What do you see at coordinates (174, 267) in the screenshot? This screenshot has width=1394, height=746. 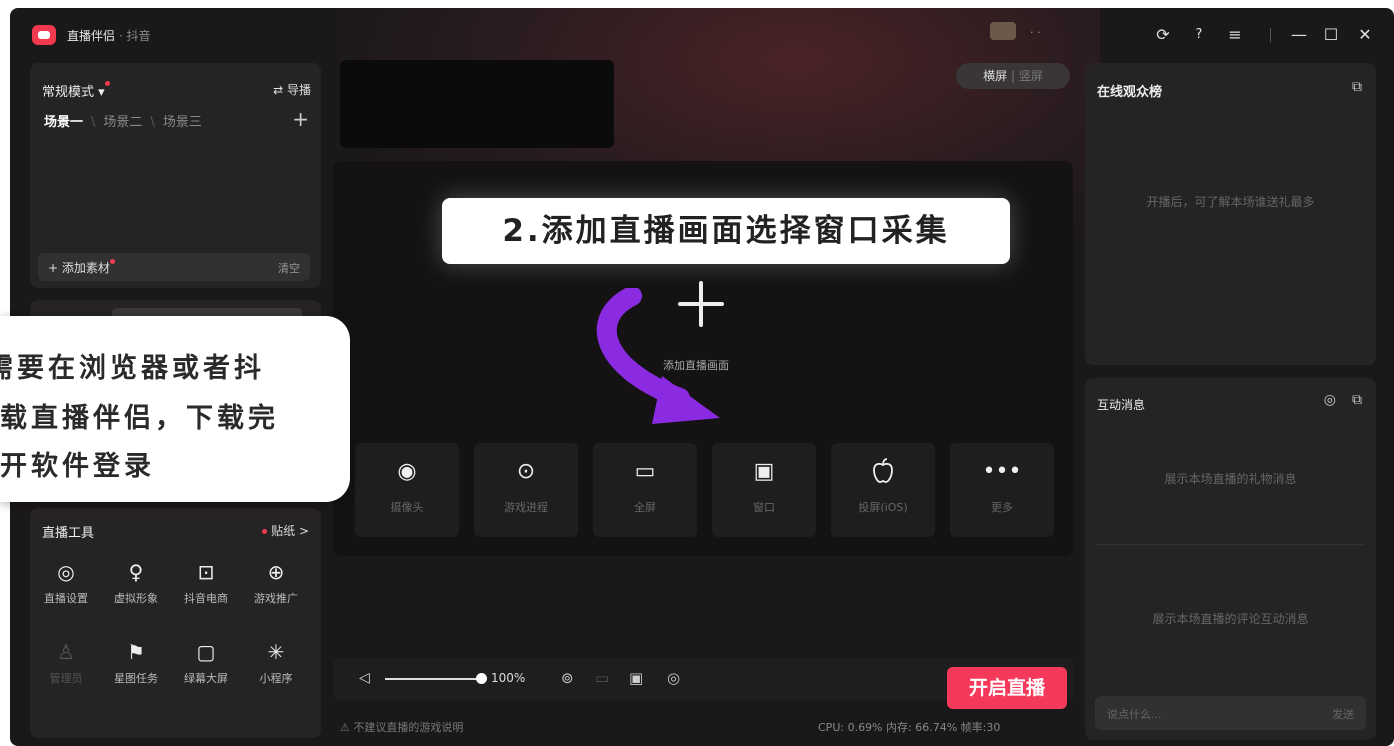 I see `material-bar: + 添加素材 清空` at bounding box center [174, 267].